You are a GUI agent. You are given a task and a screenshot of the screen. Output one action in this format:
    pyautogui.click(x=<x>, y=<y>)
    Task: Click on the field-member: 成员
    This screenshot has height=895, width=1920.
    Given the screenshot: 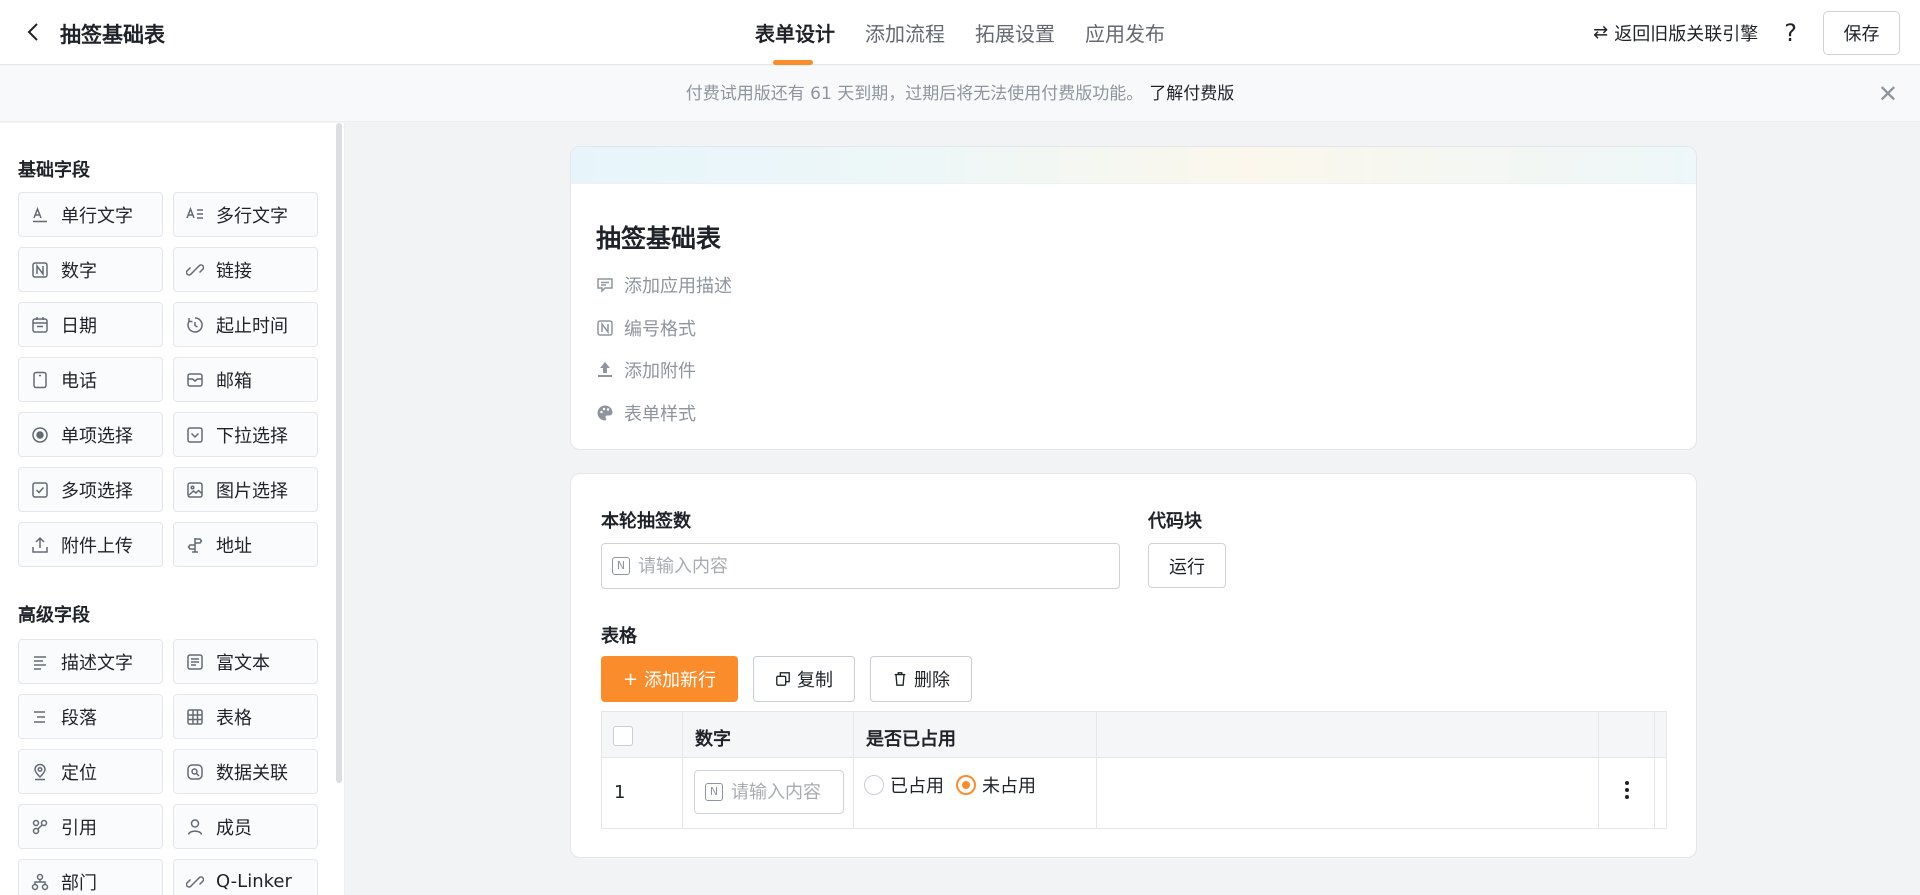 What is the action you would take?
    pyautogui.click(x=245, y=826)
    